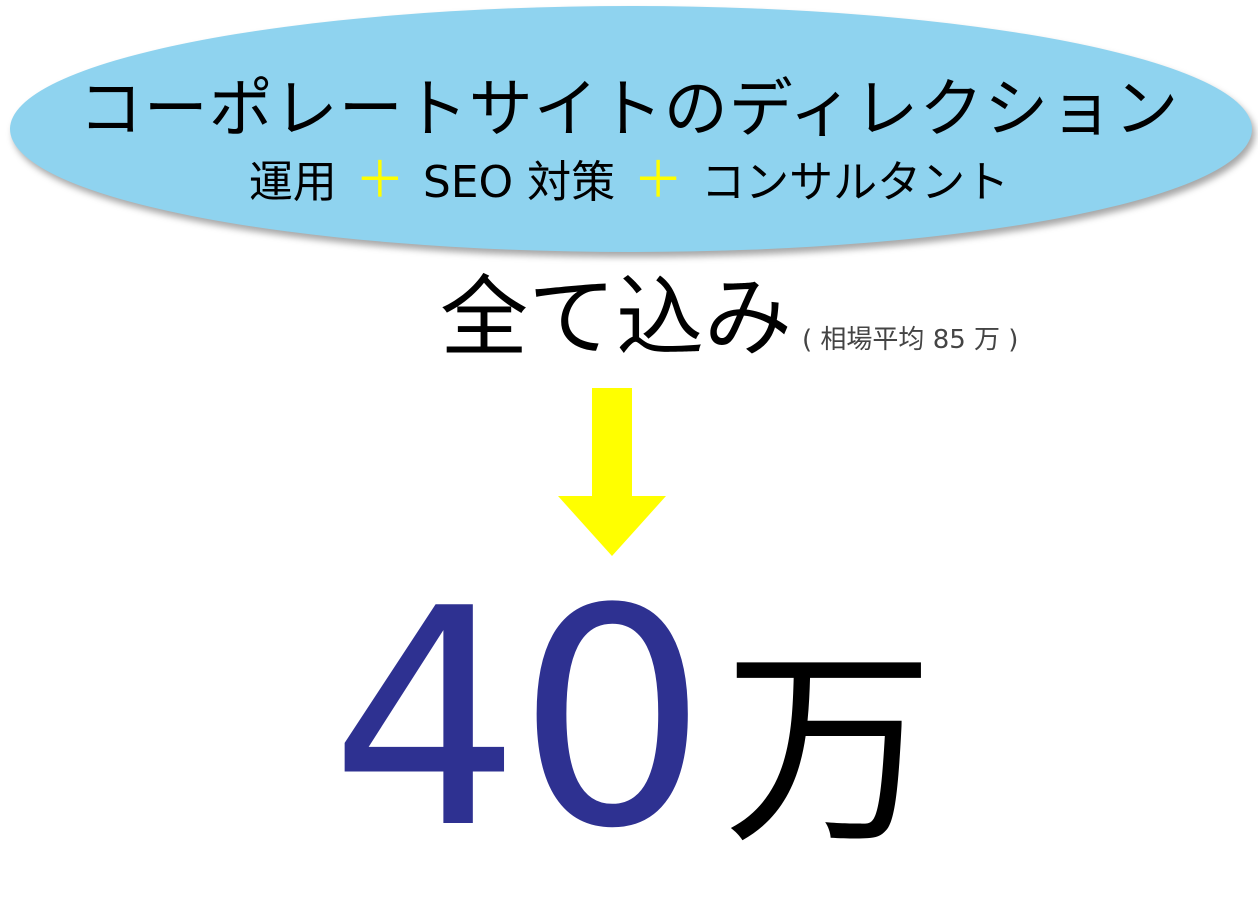  Describe the element at coordinates (910, 340) in the screenshot. I see `market-average-note: ( 相場平均 85 万 )` at that location.